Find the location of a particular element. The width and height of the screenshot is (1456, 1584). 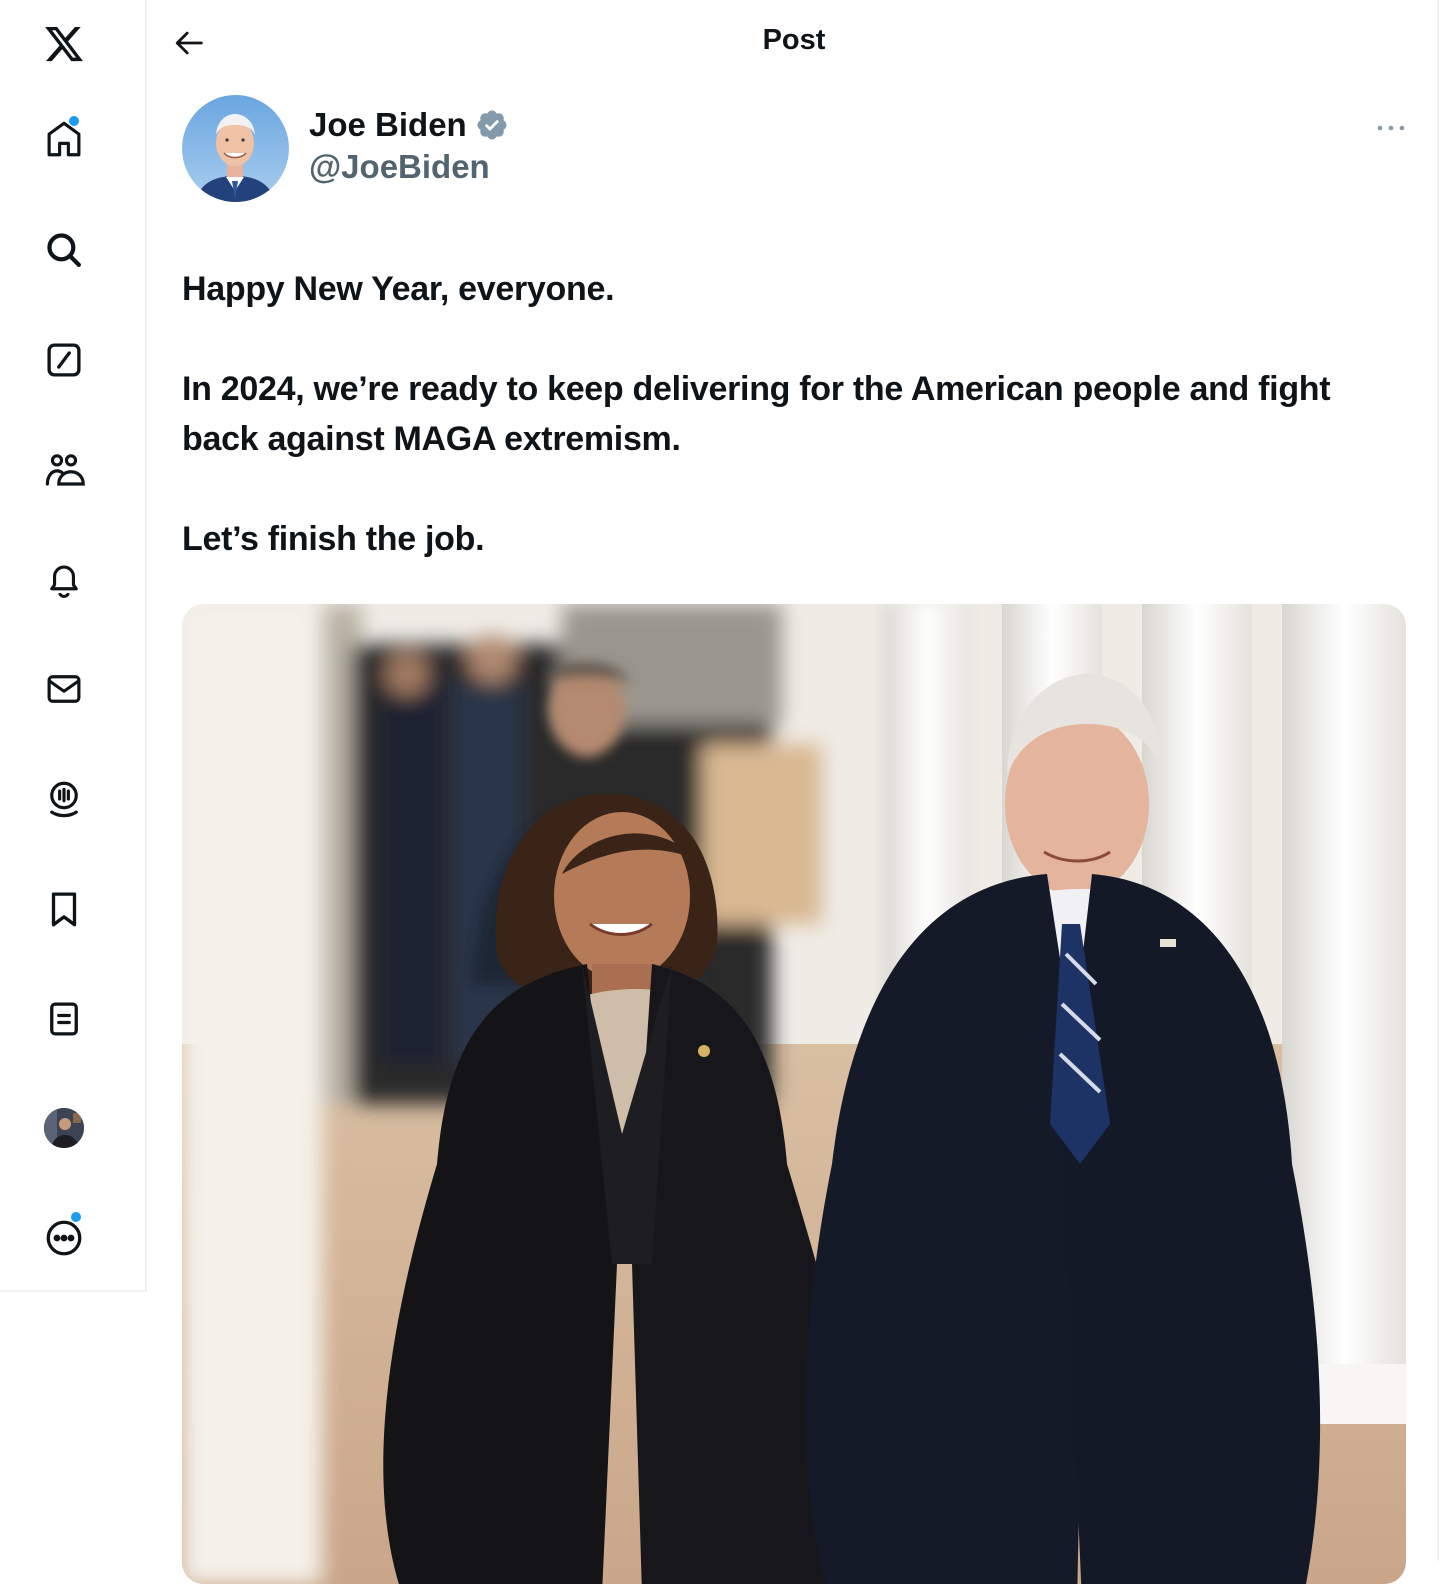

sidebar-item-spaces is located at coordinates (64, 799).